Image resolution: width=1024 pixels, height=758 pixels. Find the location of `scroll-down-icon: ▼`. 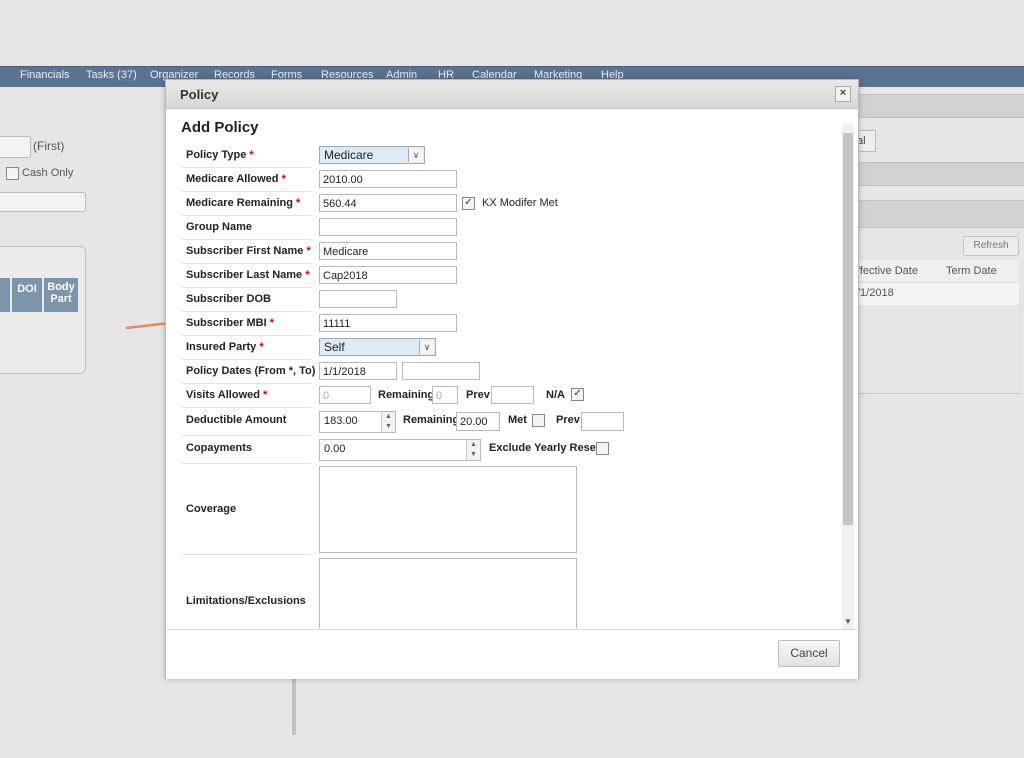

scroll-down-icon: ▼ is located at coordinates (848, 622).